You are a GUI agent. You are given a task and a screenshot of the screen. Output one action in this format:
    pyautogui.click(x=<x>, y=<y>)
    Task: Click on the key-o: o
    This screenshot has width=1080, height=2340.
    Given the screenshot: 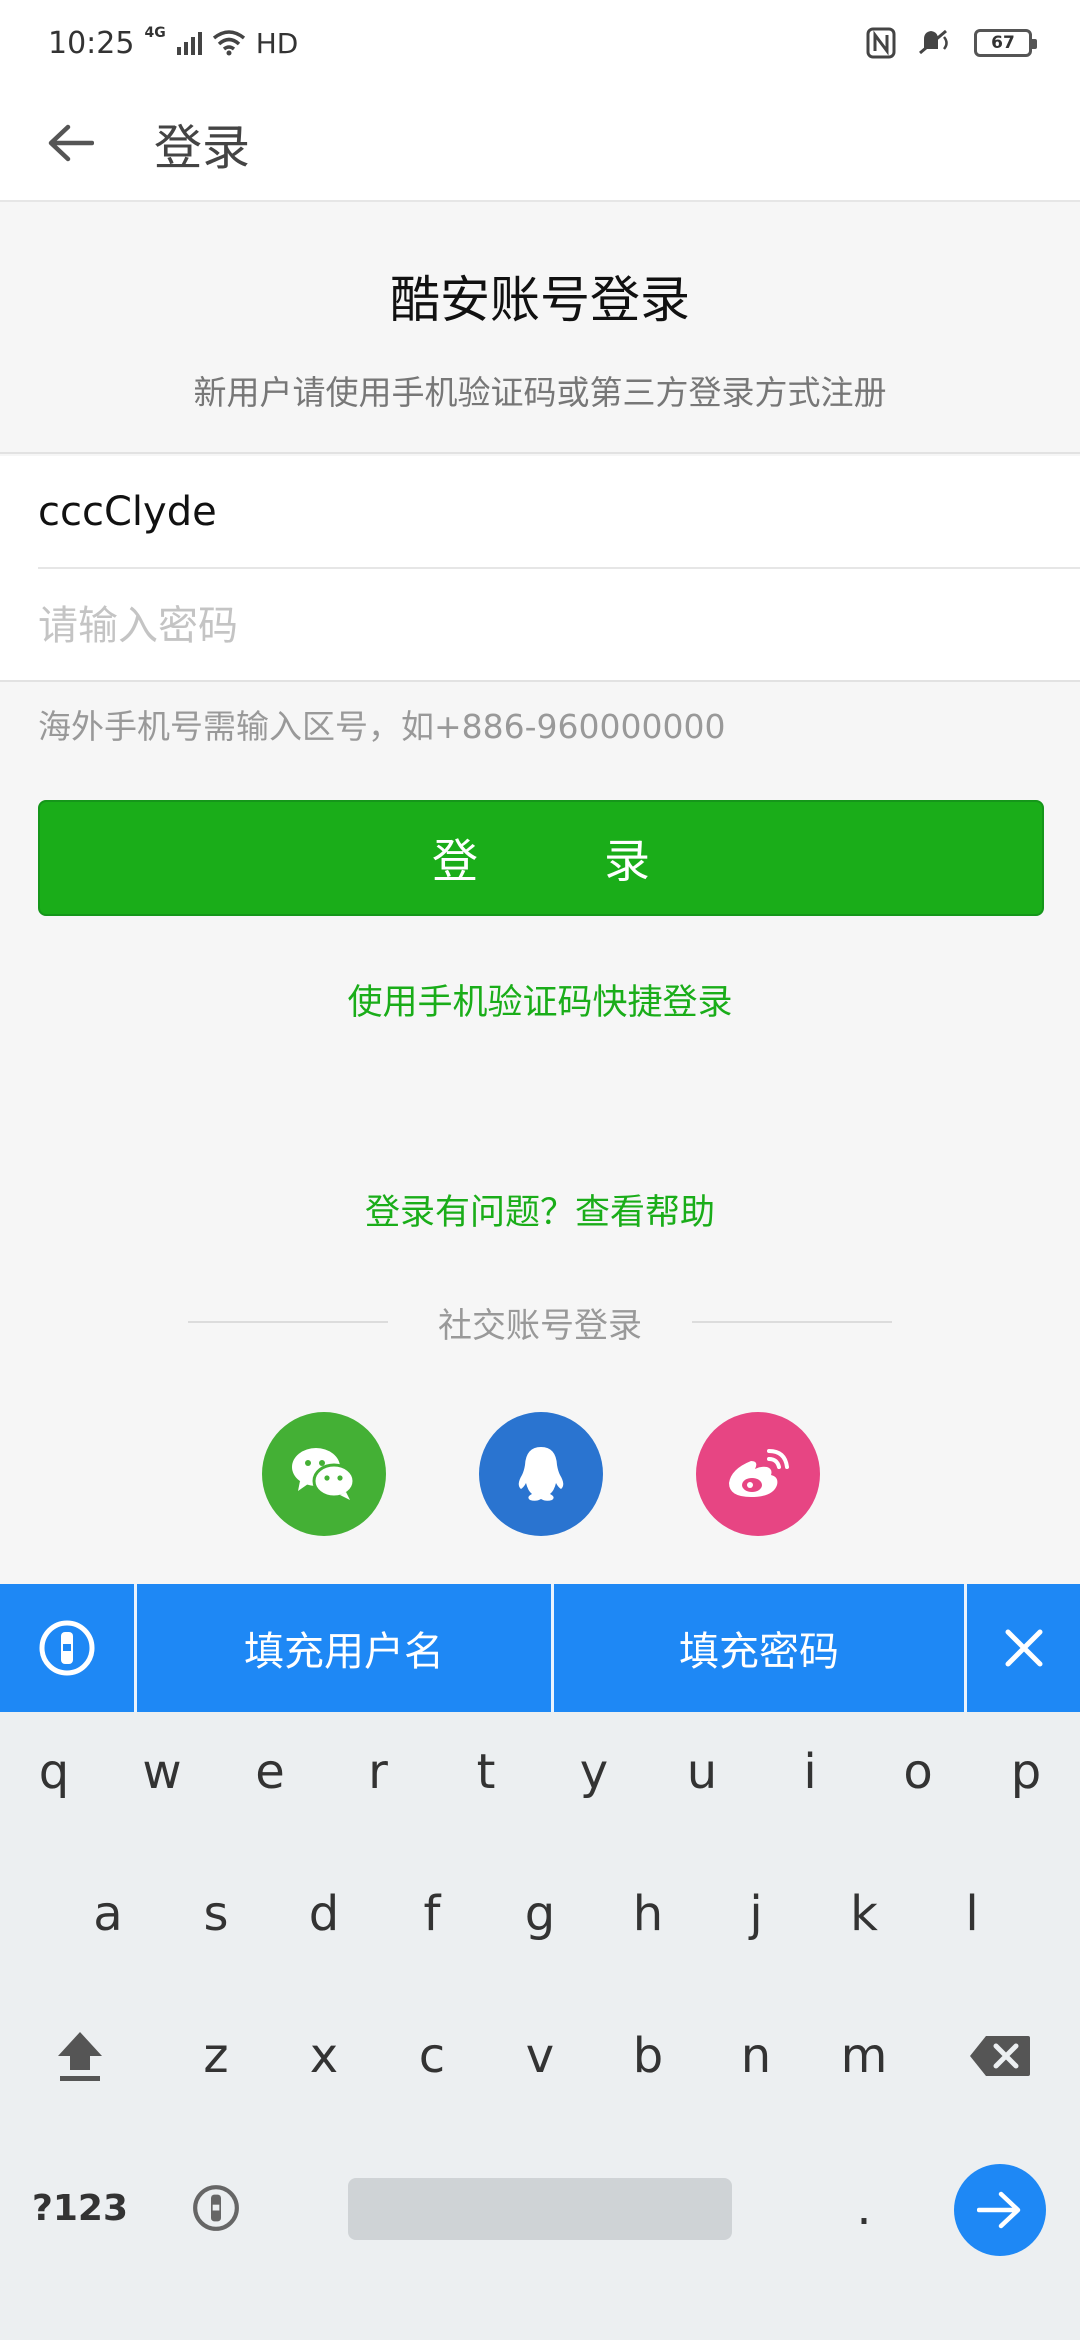 What is the action you would take?
    pyautogui.click(x=918, y=1772)
    